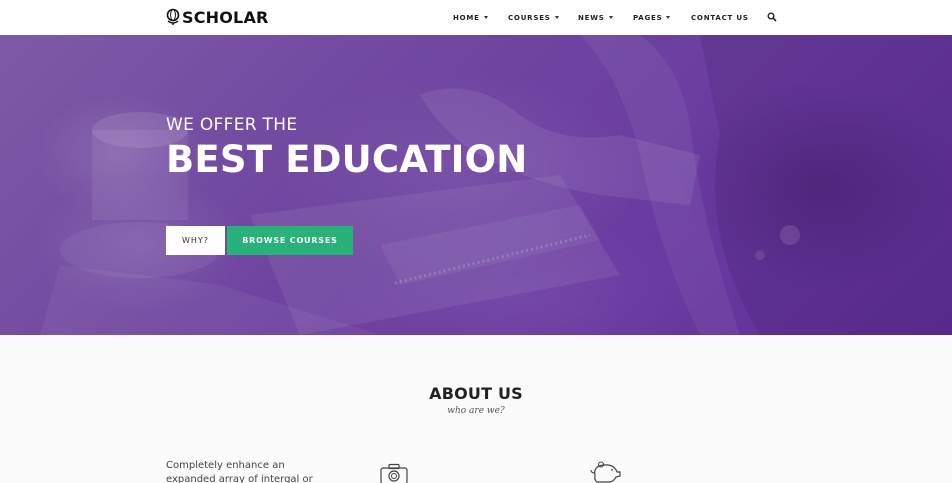 The height and width of the screenshot is (483, 952). Describe the element at coordinates (466, 17) in the screenshot. I see `nav-home-label: HOME` at that location.